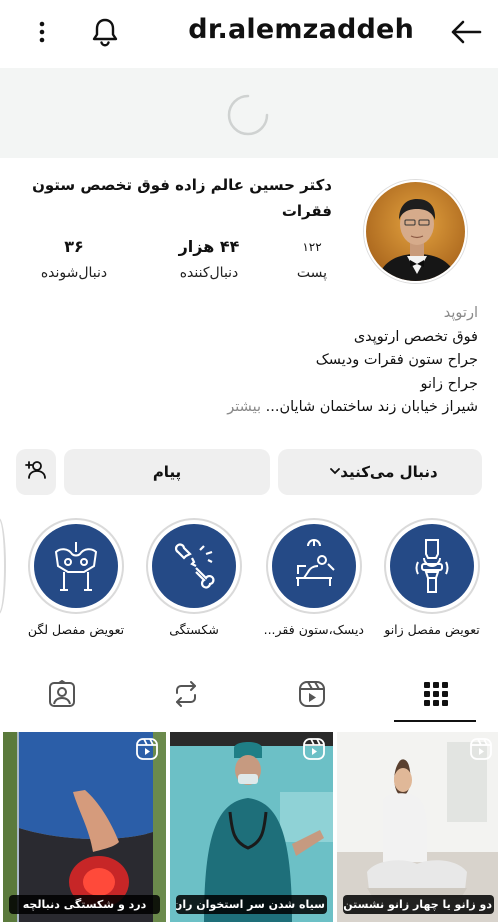 The height and width of the screenshot is (922, 498). What do you see at coordinates (418, 904) in the screenshot?
I see `post-caption: دو زانو یا چهار زانو نشستن` at bounding box center [418, 904].